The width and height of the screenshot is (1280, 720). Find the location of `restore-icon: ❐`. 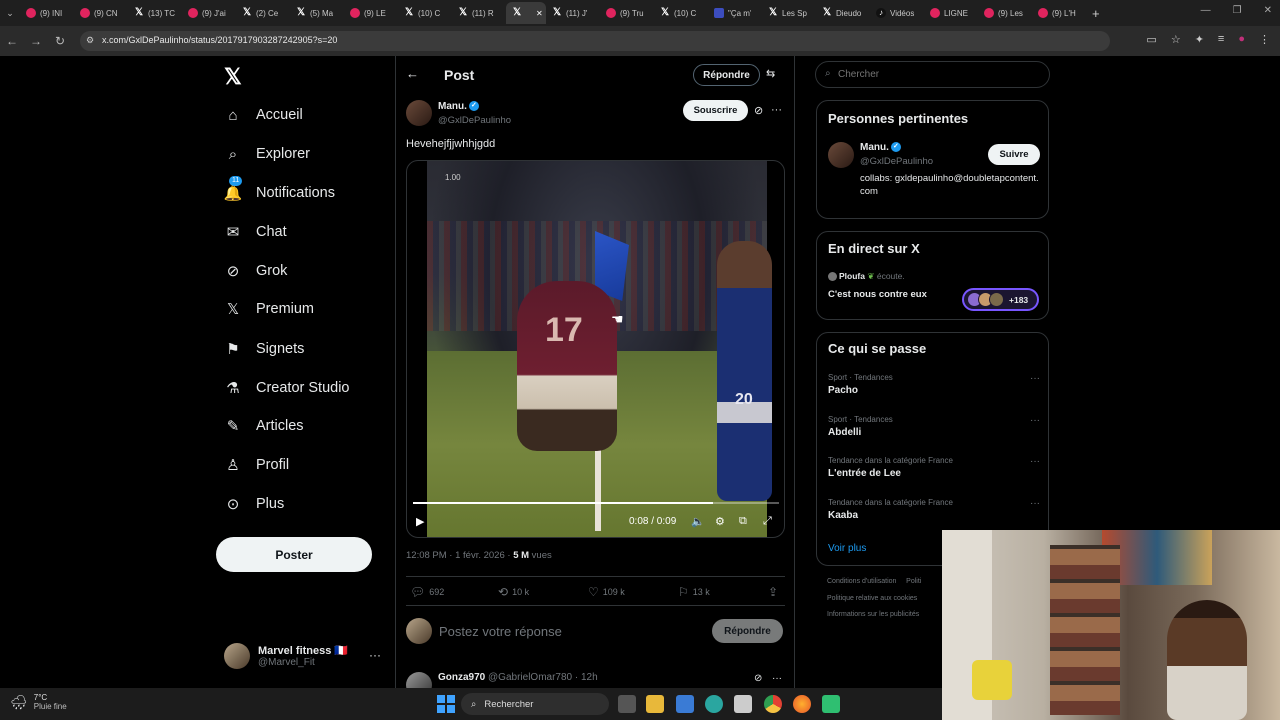

restore-icon: ❐ is located at coordinates (1237, 10).